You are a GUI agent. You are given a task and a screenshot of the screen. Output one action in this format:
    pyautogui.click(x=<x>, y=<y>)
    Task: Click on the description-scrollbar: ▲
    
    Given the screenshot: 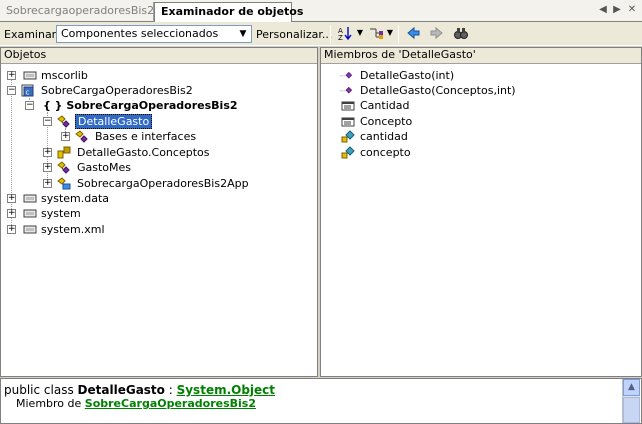 What is the action you would take?
    pyautogui.click(x=631, y=401)
    